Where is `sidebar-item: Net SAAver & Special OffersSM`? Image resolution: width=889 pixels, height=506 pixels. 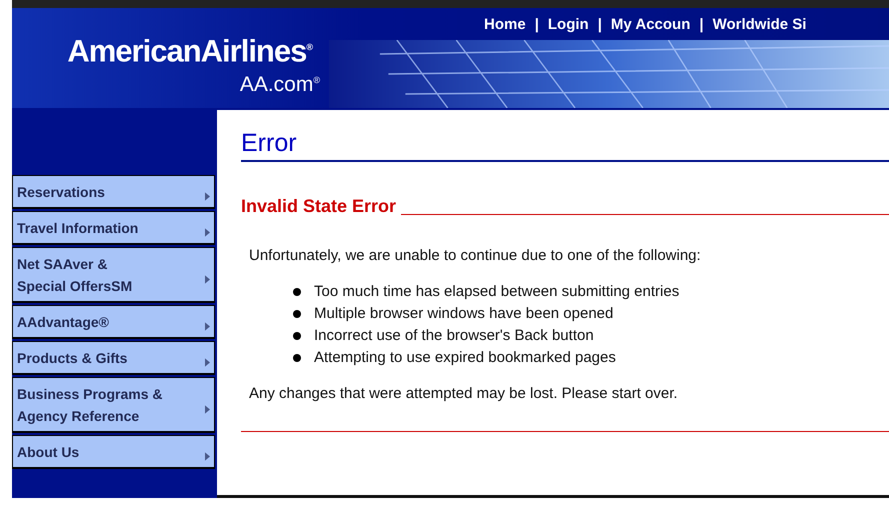
sidebar-item: Net SAAver & Special OffersSM is located at coordinates (113, 275).